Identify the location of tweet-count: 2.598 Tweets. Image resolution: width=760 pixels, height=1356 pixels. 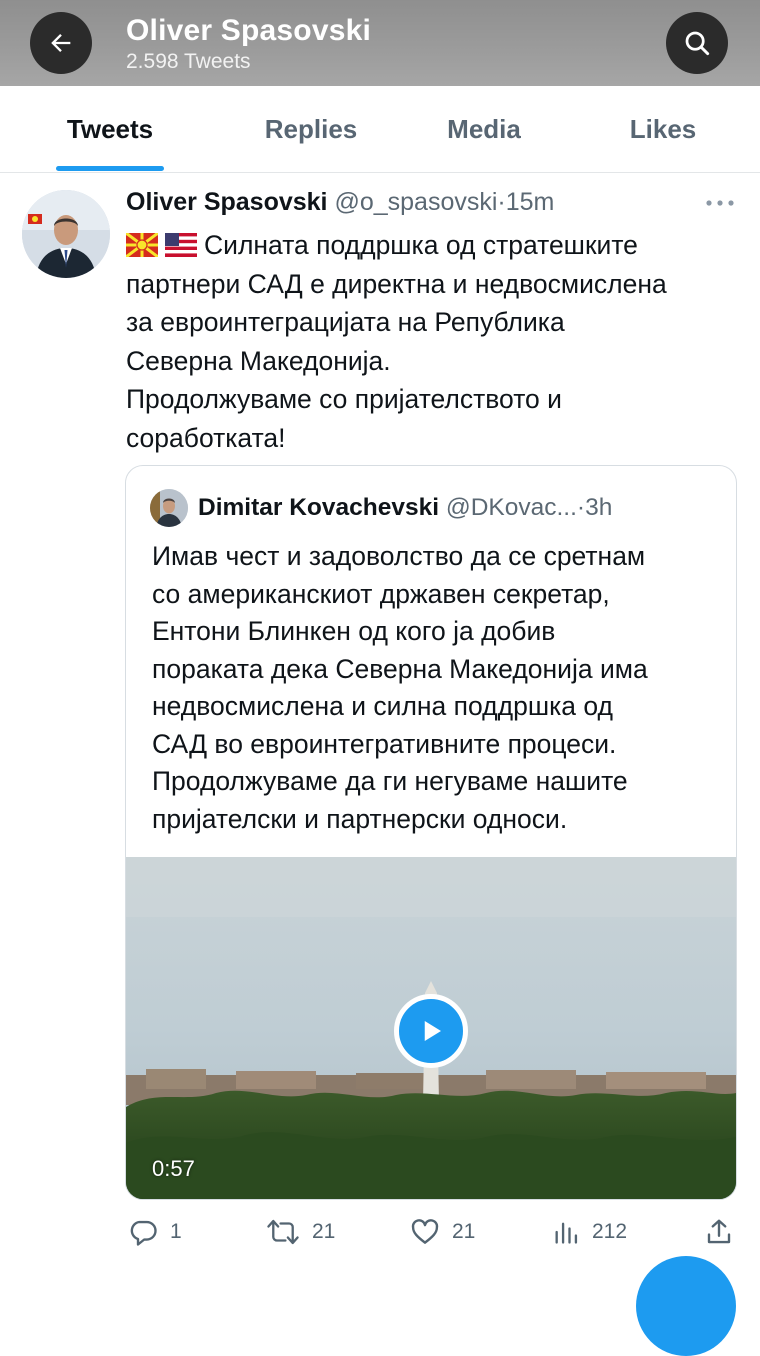
(188, 61).